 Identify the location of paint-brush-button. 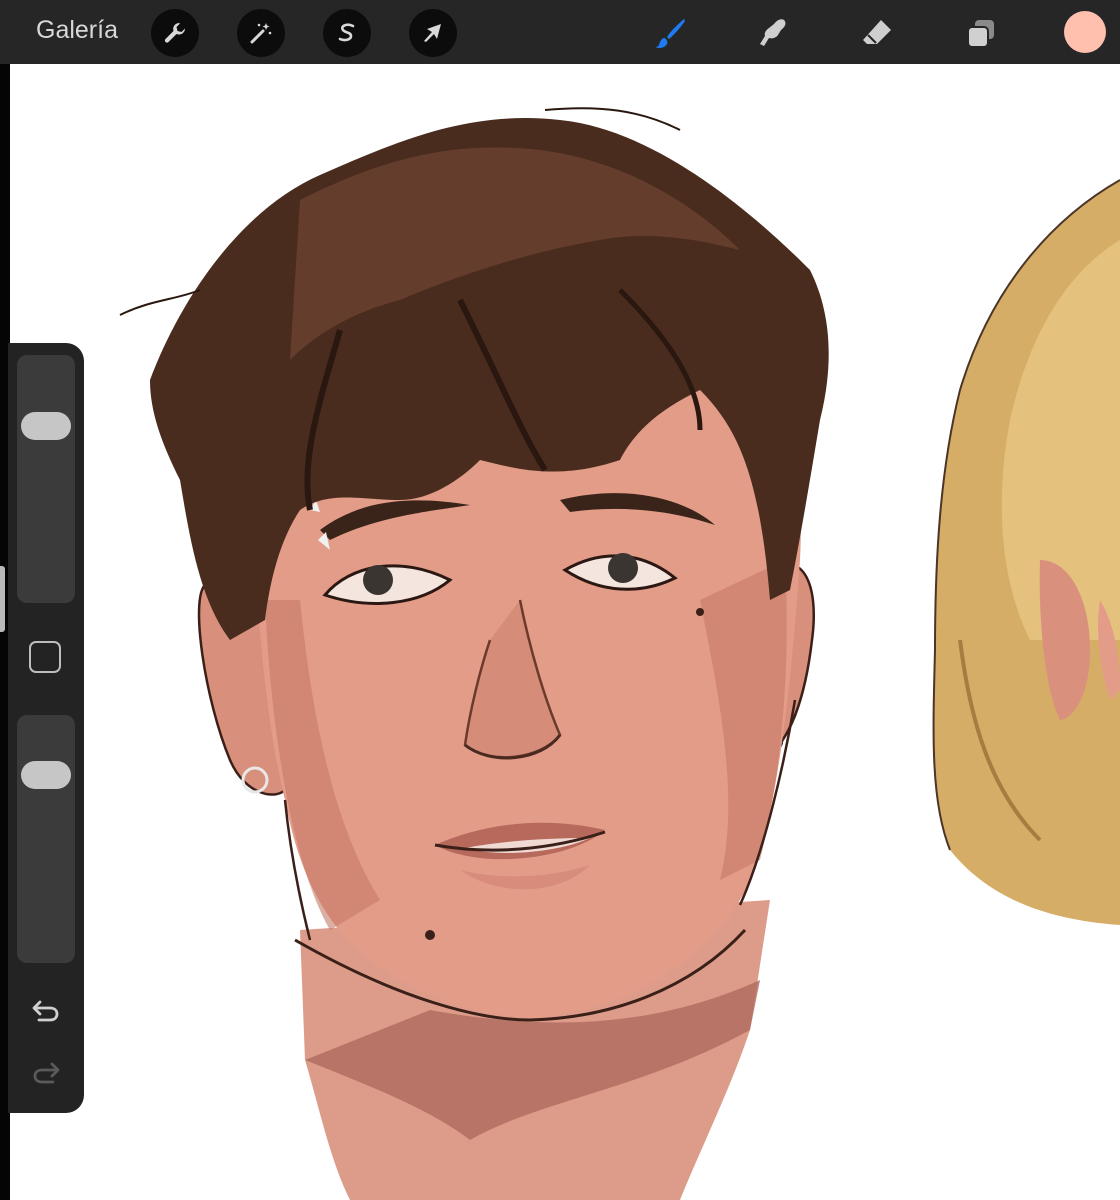
(671, 33).